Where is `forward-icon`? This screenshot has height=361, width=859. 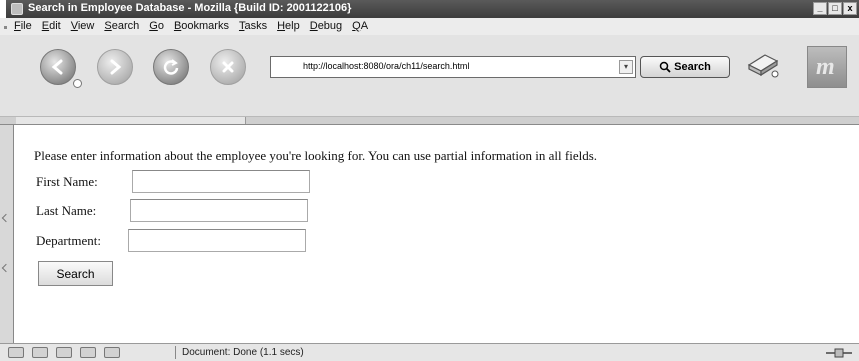
forward-icon is located at coordinates (116, 67).